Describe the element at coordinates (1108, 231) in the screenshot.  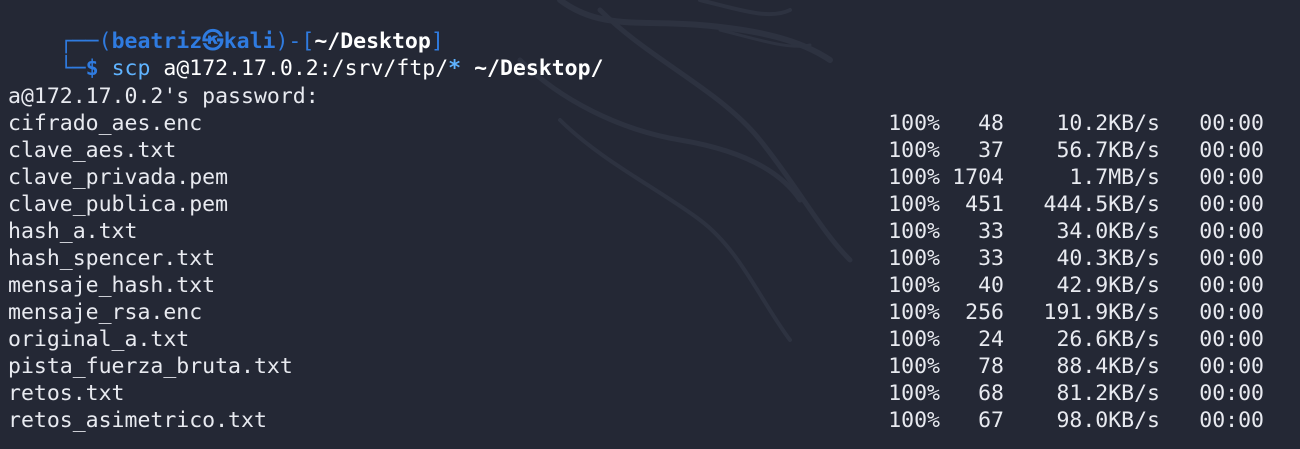
I see `transfer-rate: 34.0KB/s` at that location.